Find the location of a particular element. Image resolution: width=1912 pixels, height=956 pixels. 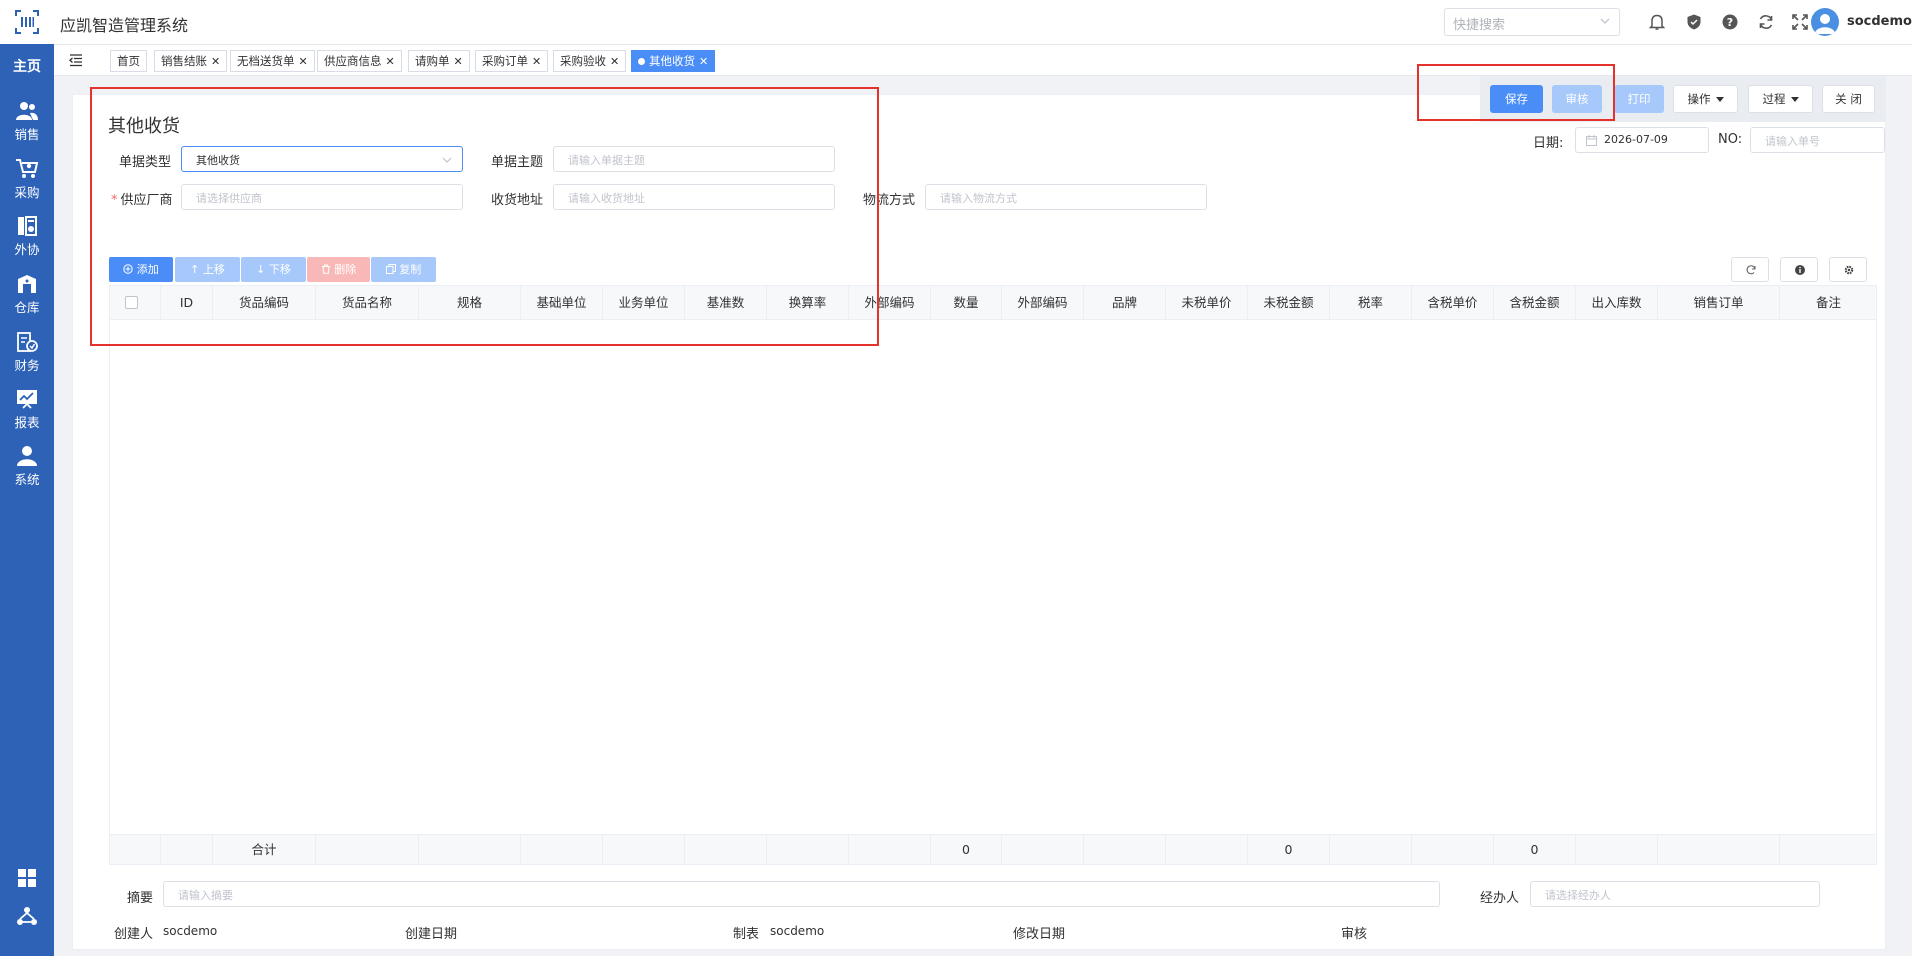

table-settings-button is located at coordinates (1848, 269).